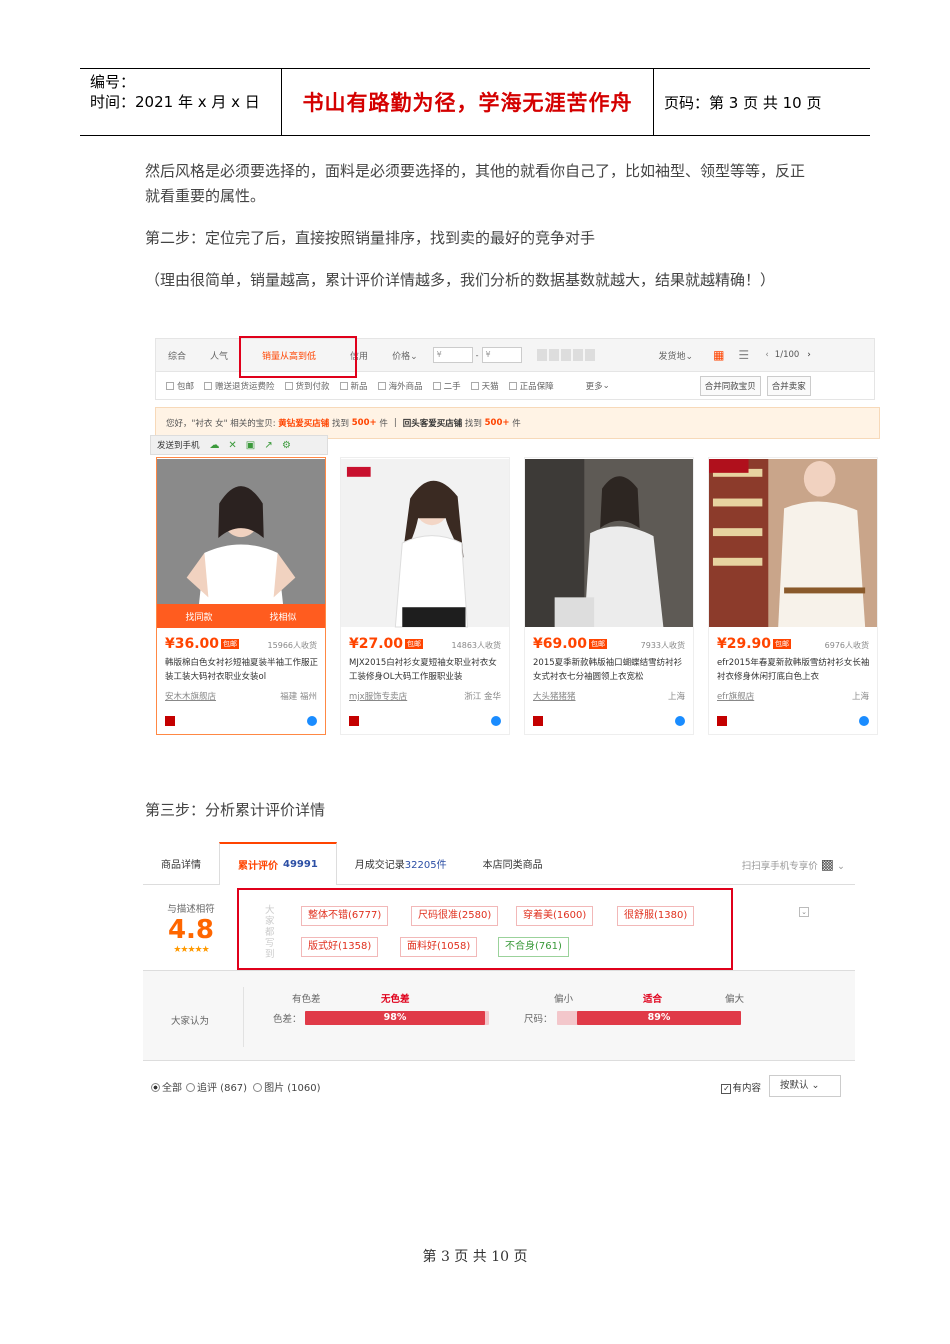 This screenshot has width=950, height=1344. Describe the element at coordinates (166, 1086) in the screenshot. I see `filter-all-radio: 全部` at that location.